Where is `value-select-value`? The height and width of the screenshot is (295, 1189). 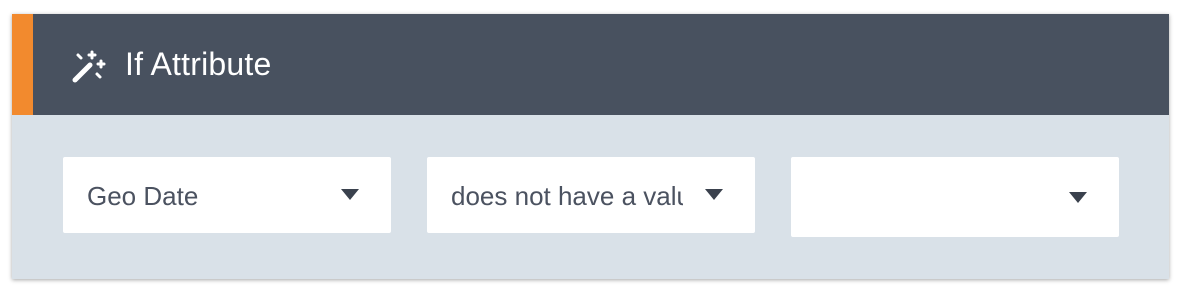 value-select-value is located at coordinates (931, 195).